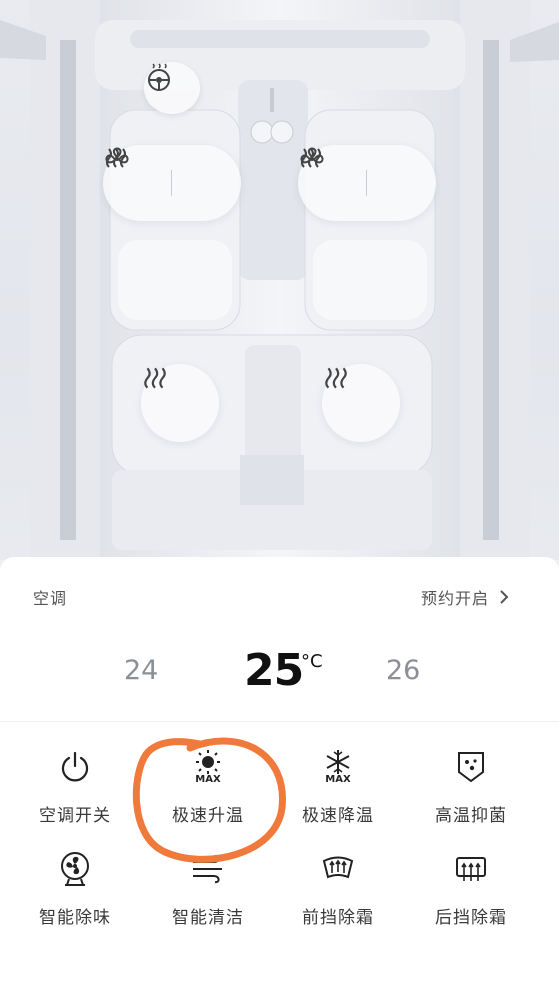  Describe the element at coordinates (361, 403) in the screenshot. I see `rear-right-seat-heat-button` at that location.